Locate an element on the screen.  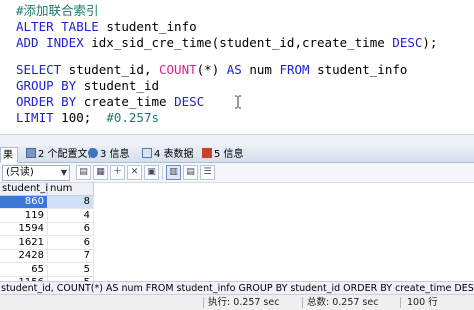
keyword: ORDER BY is located at coordinates (46, 101).